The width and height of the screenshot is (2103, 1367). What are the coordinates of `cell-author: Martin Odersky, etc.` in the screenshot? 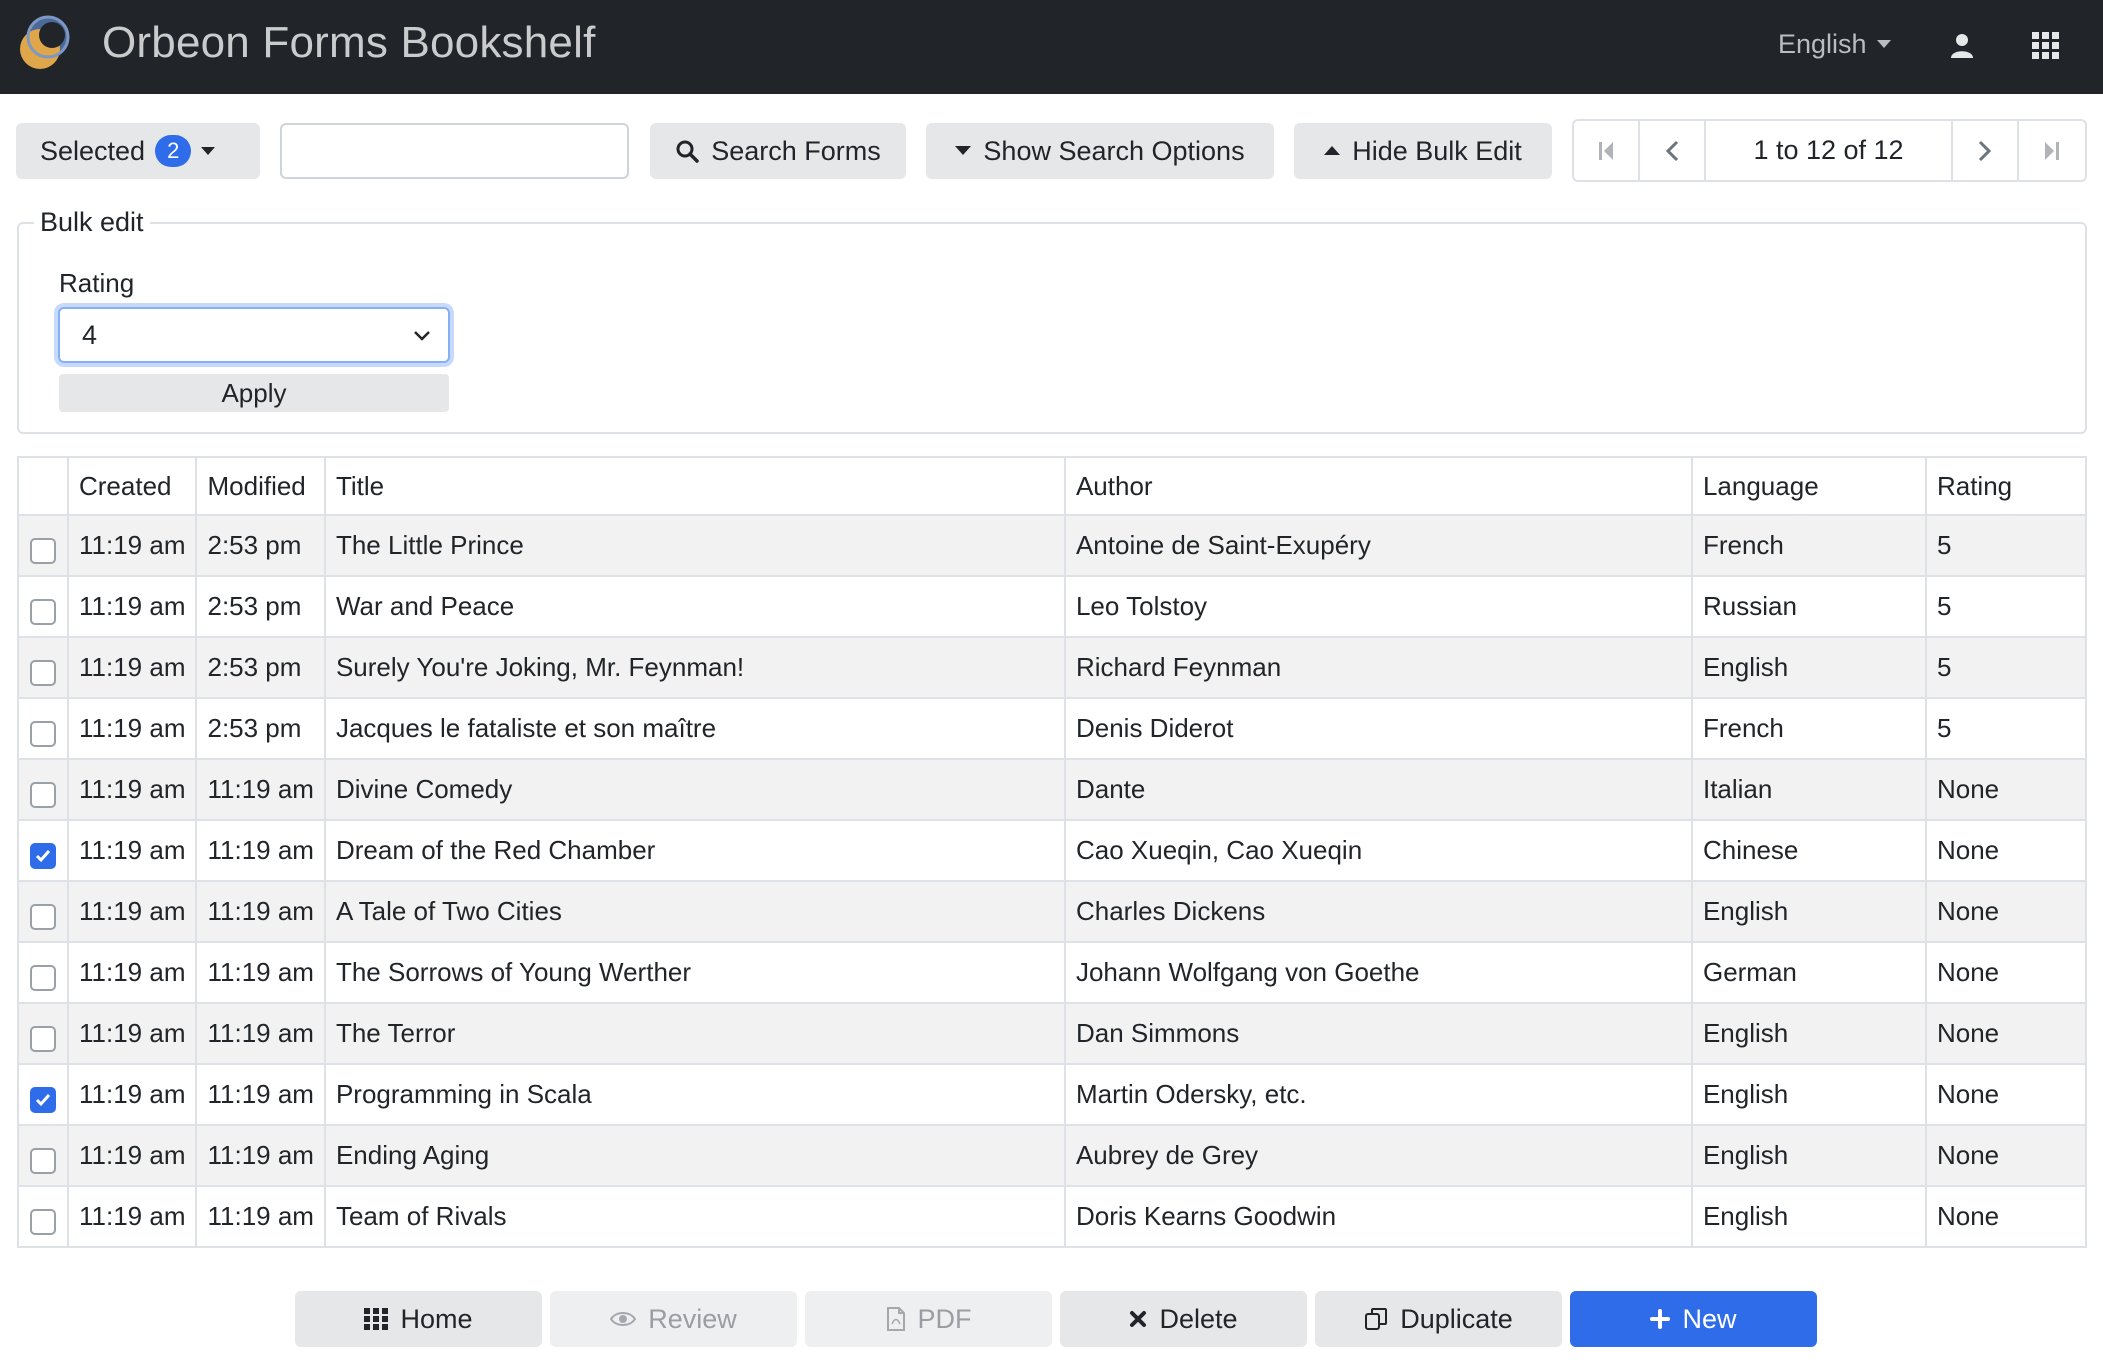 It's located at (1378, 1094).